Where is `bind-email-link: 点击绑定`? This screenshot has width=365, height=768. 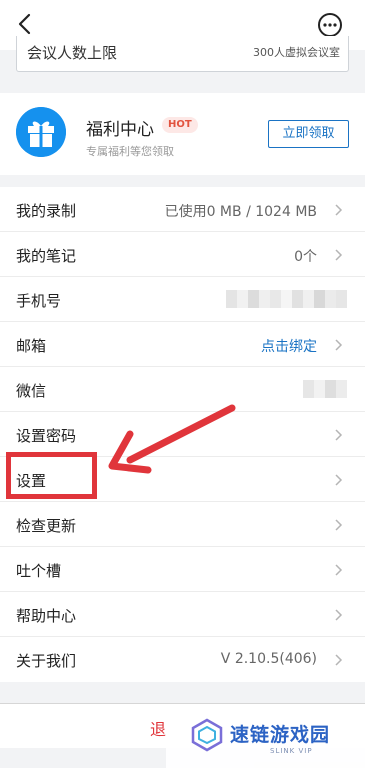
bind-email-link: 点击绑定 is located at coordinates (289, 346).